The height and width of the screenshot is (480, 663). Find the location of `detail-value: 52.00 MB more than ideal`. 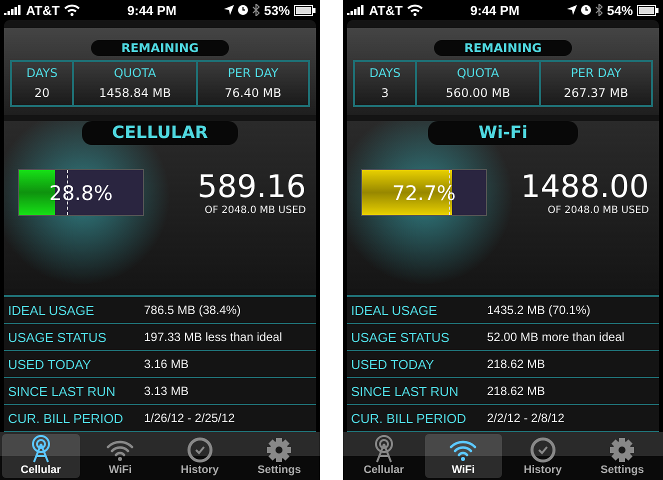

detail-value: 52.00 MB more than ideal is located at coordinates (555, 337).